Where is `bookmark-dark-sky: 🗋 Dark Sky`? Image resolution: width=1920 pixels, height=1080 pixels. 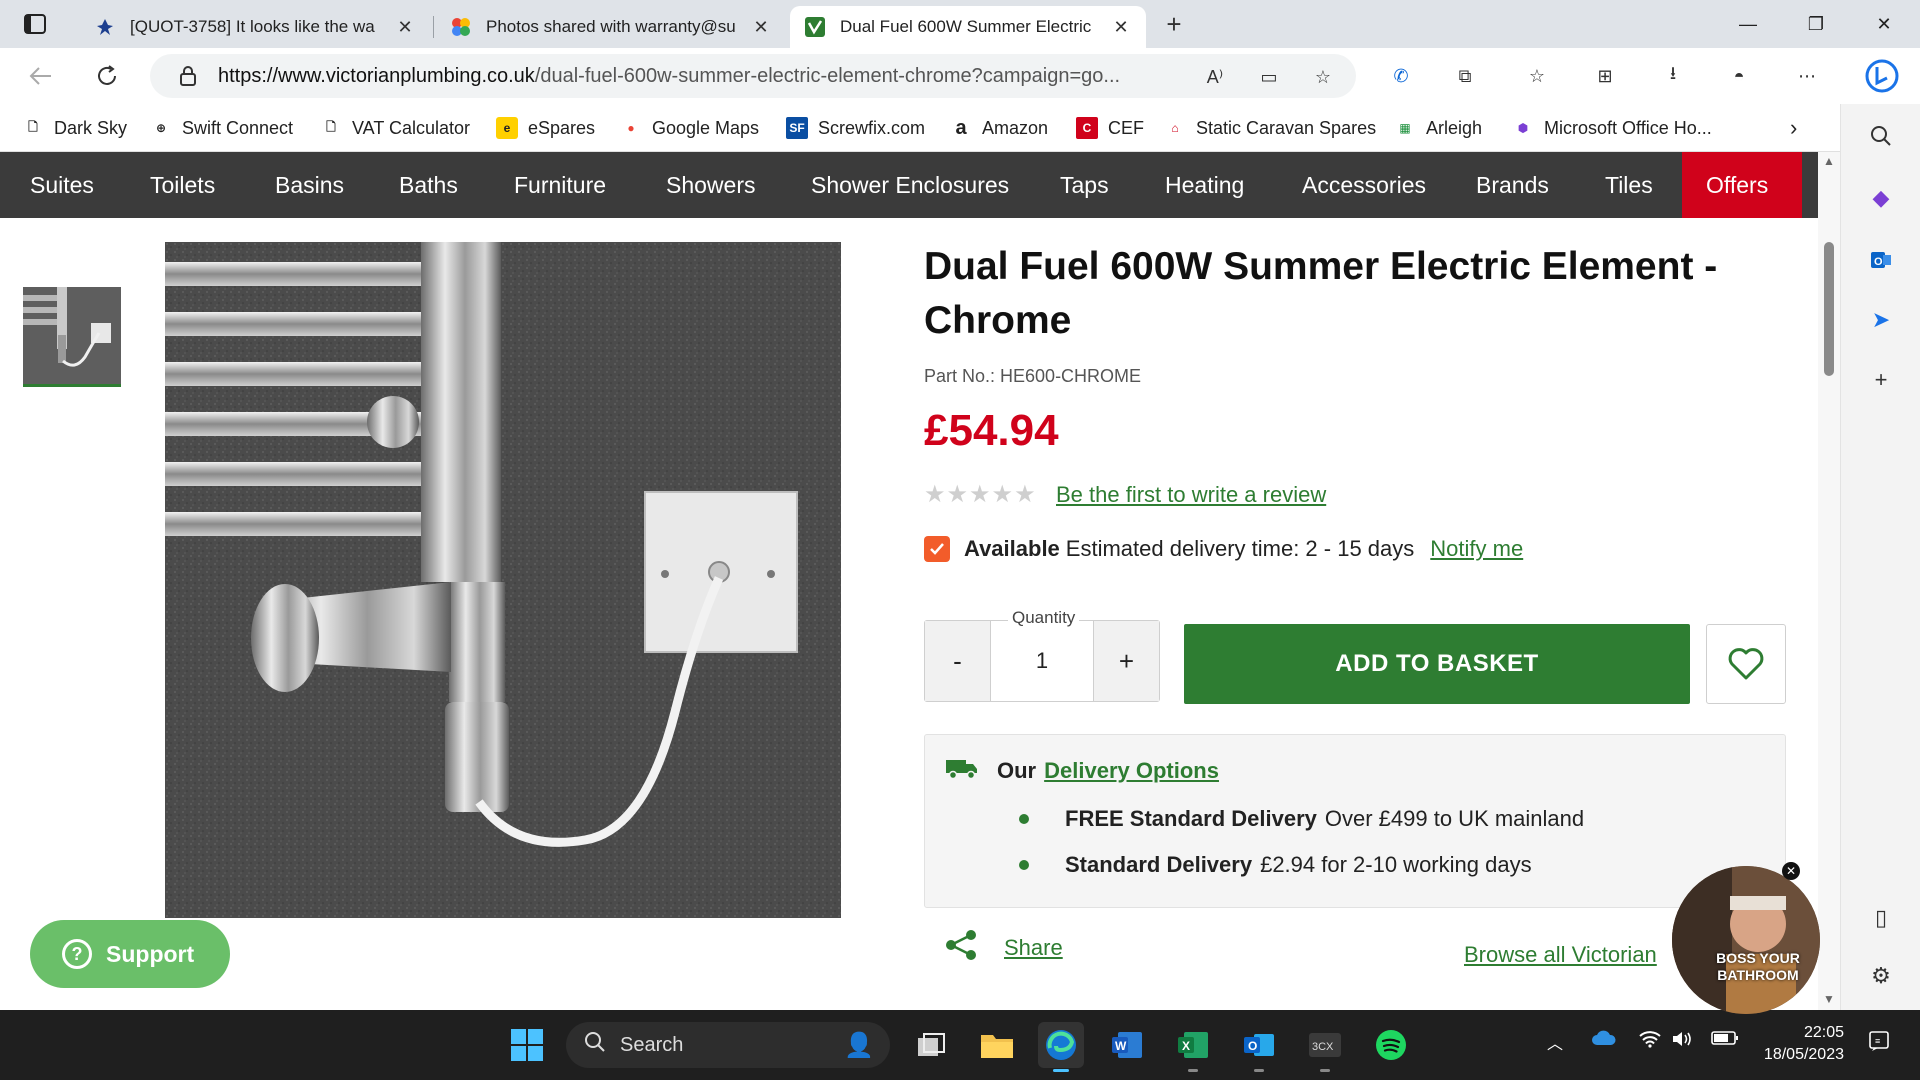
bookmark-dark-sky: 🗋 Dark Sky is located at coordinates (74, 128).